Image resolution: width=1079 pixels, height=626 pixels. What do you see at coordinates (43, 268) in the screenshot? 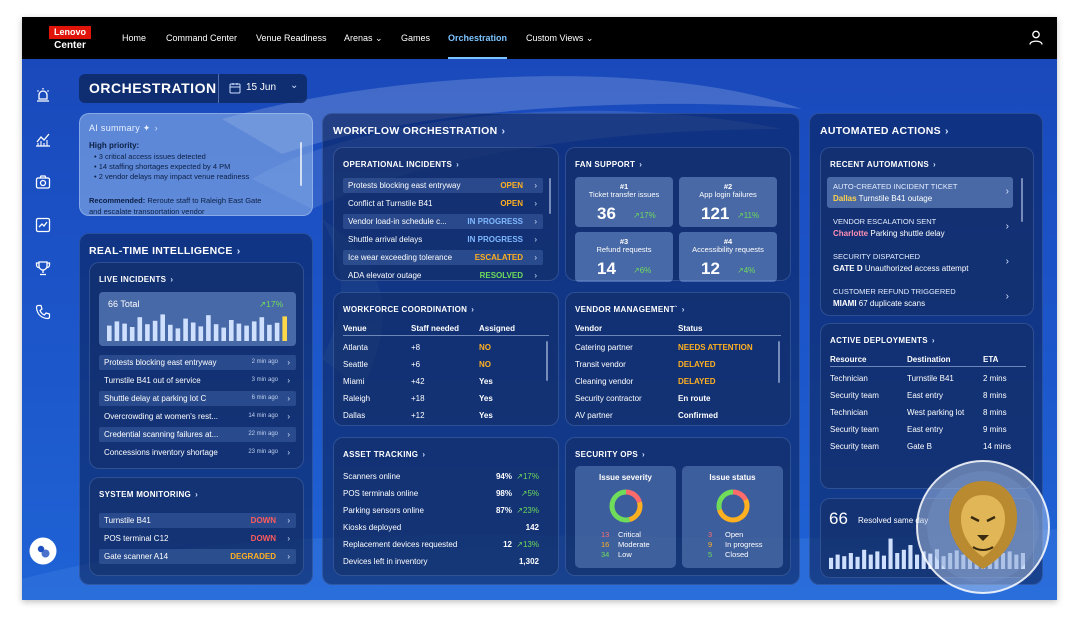
I see `trophy-icon` at bounding box center [43, 268].